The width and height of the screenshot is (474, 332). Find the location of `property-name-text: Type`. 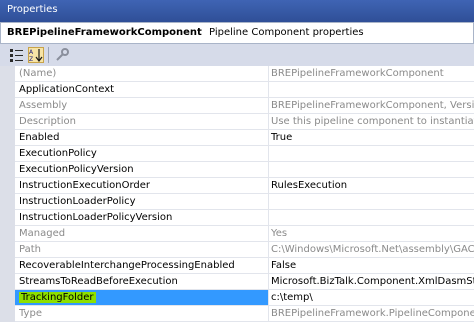

property-name-text: Type is located at coordinates (30, 313).